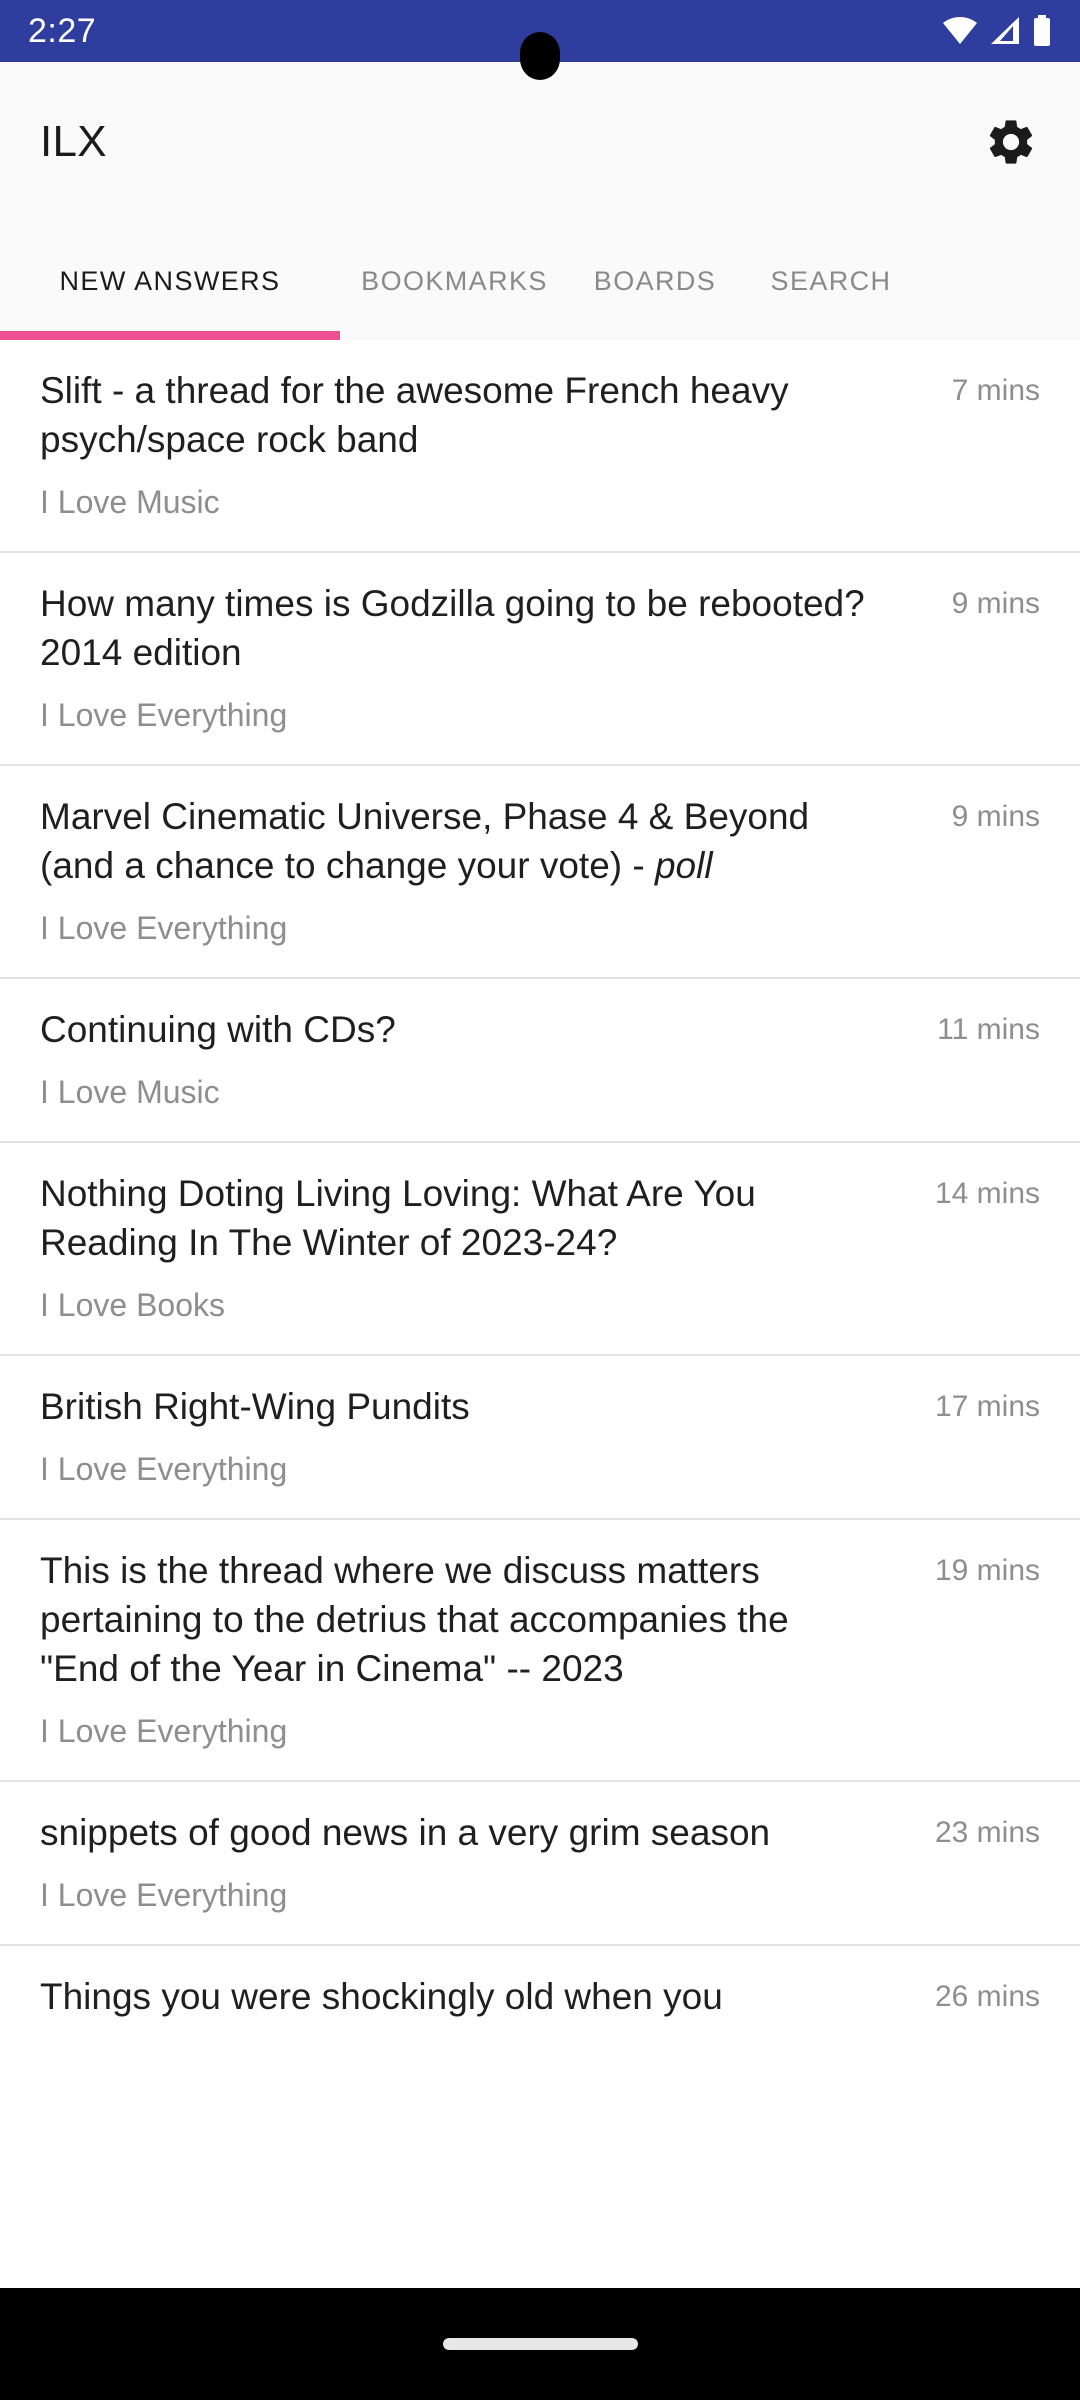 Image resolution: width=1080 pixels, height=2400 pixels. I want to click on status-bar-icons, so click(997, 31).